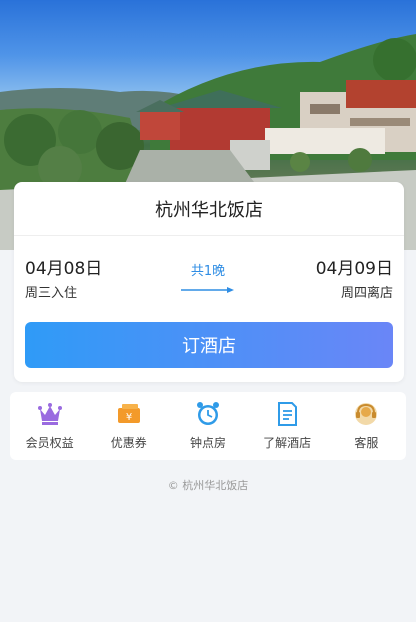 The image size is (416, 622). I want to click on checkout-label: 周四离店, so click(366, 293).